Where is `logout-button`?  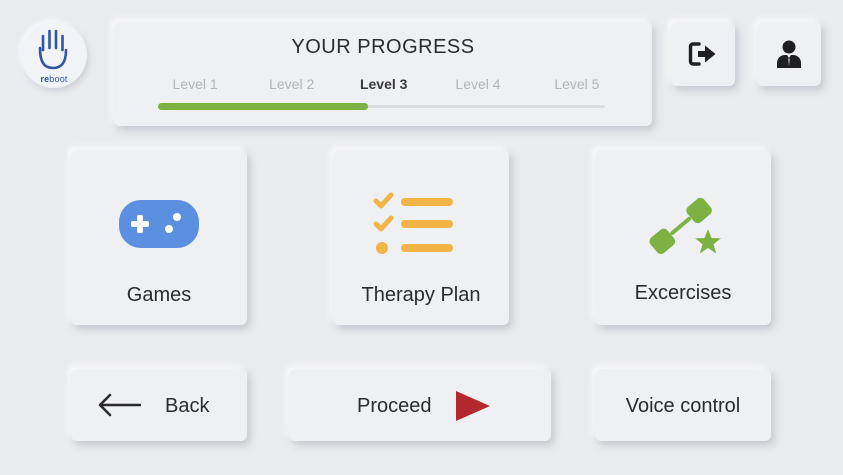
logout-button is located at coordinates (703, 54).